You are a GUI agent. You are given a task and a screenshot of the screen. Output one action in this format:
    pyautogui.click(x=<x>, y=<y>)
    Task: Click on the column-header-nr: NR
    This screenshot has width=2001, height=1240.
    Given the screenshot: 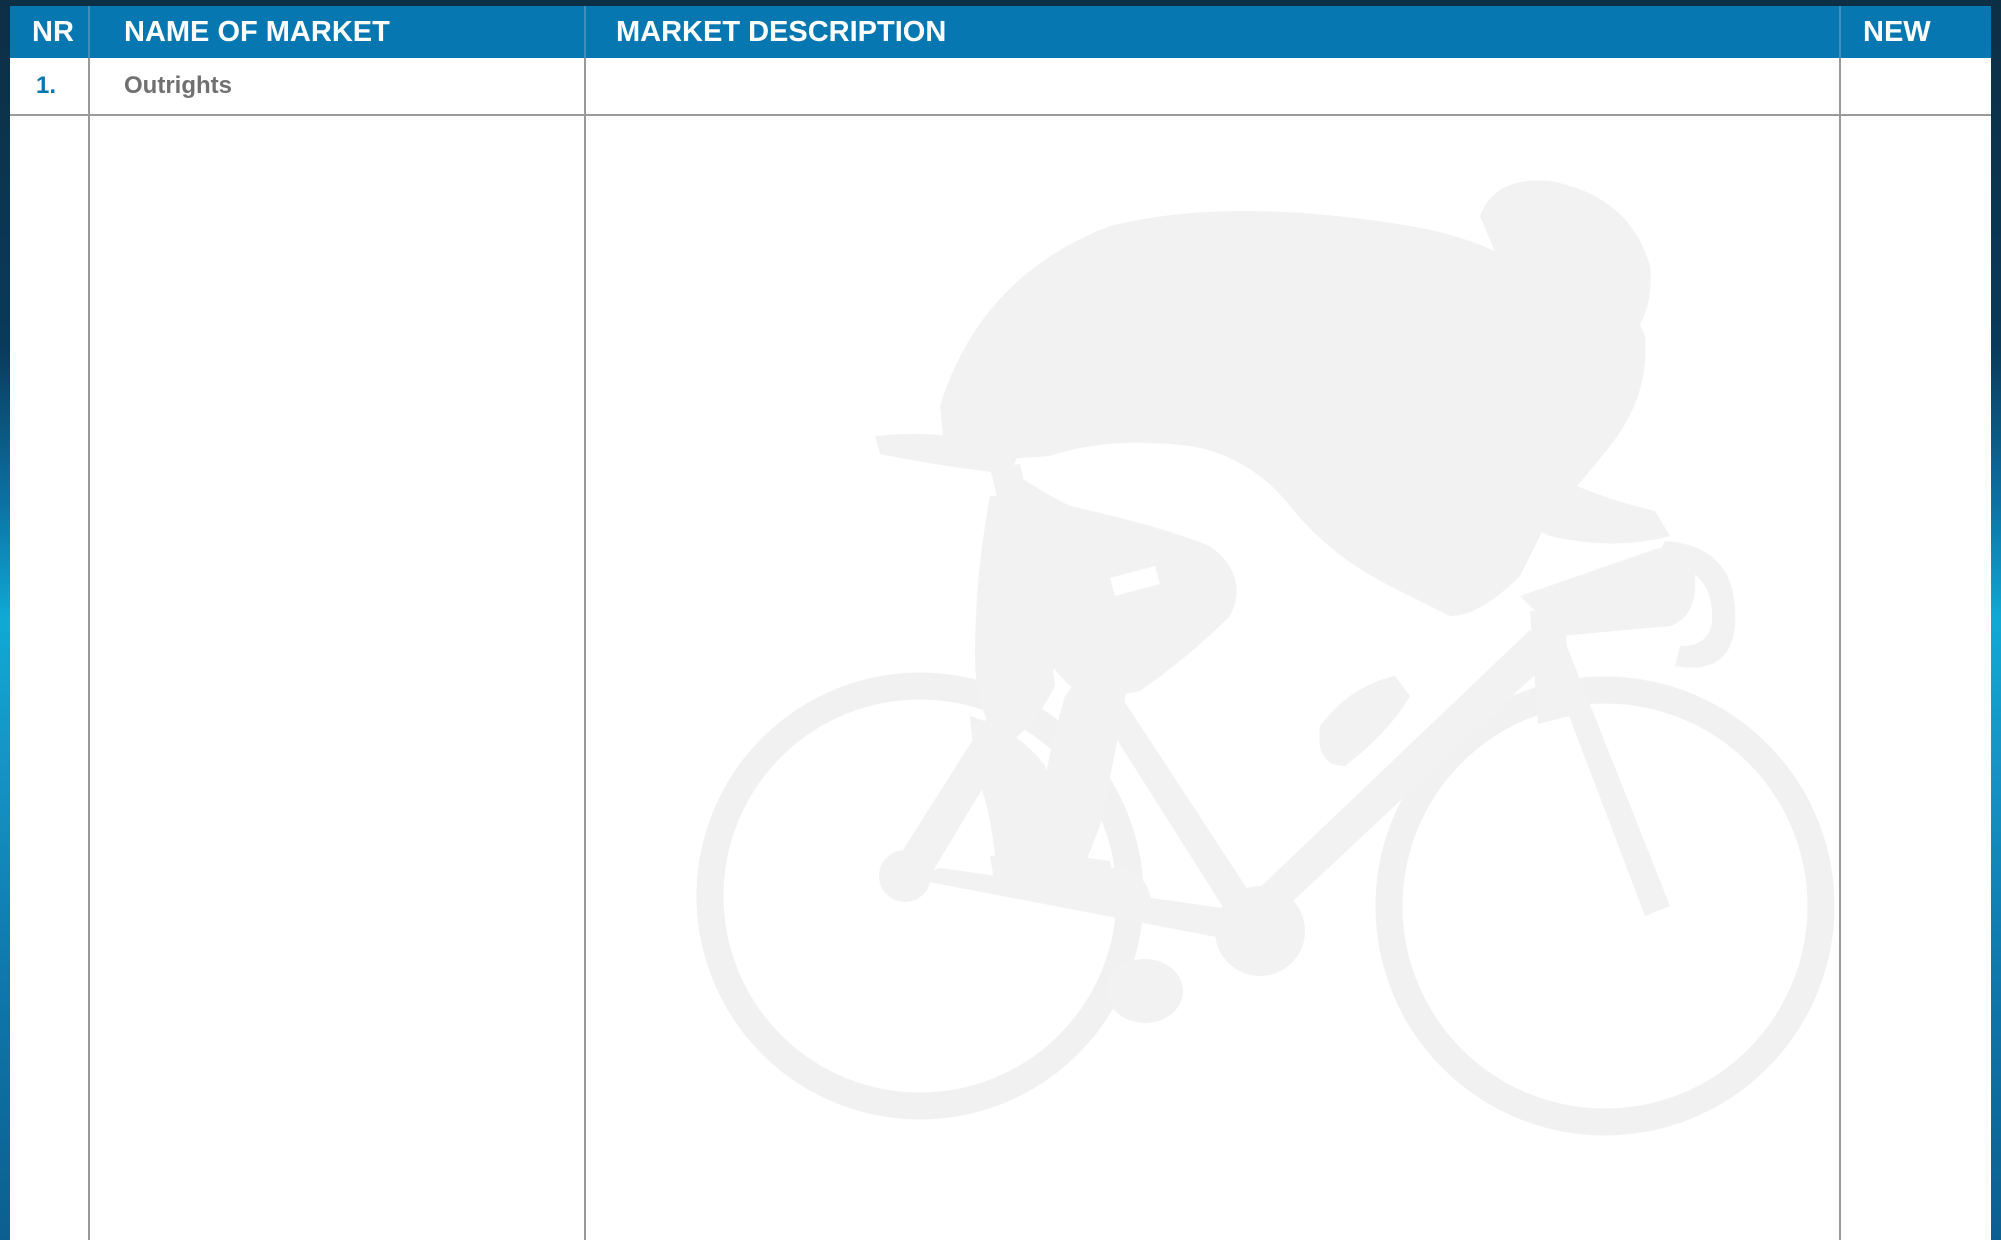 What is the action you would take?
    pyautogui.click(x=53, y=32)
    